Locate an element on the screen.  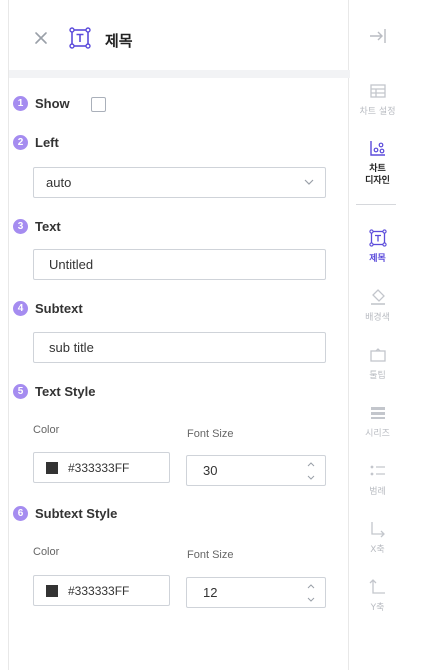
legend-icon is located at coordinates (377, 470).